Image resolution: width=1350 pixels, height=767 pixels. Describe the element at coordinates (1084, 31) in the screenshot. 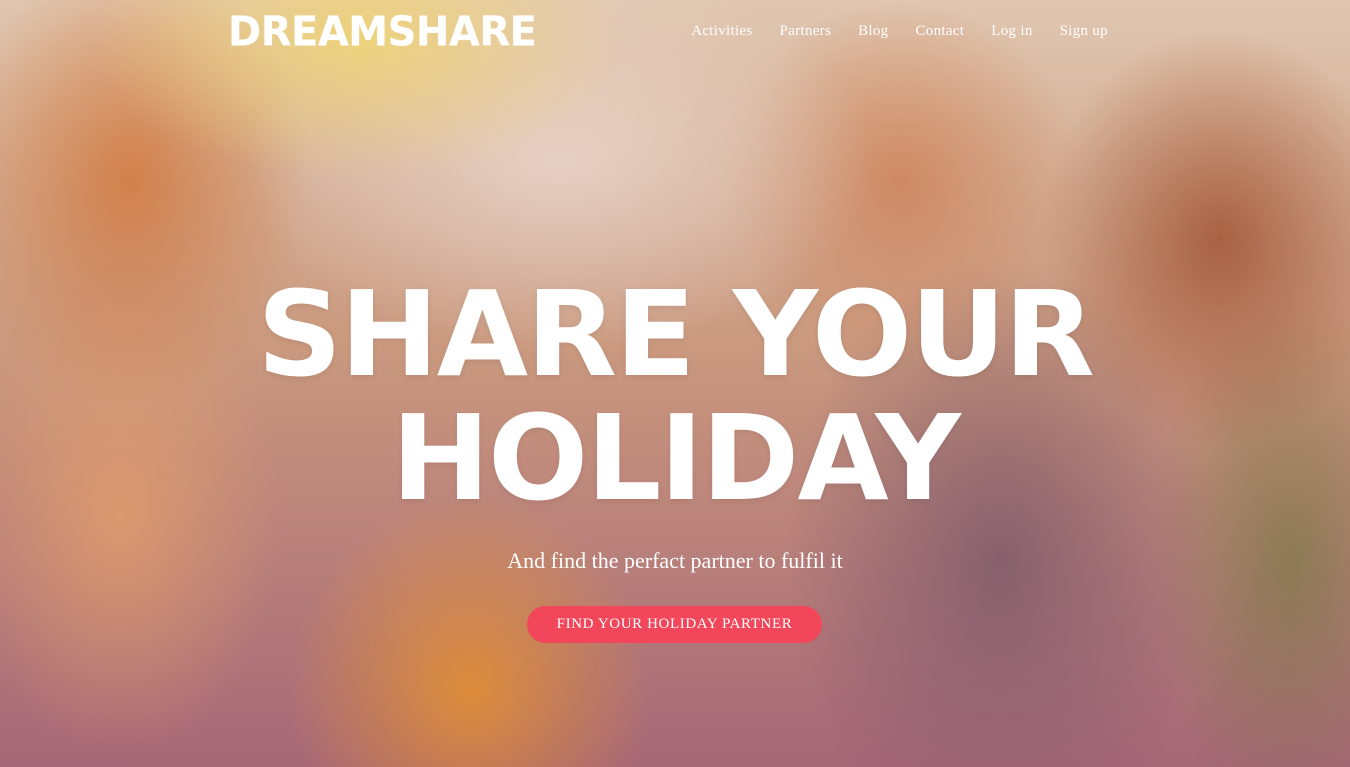

I see `nav-link-signup: Sign up` at that location.